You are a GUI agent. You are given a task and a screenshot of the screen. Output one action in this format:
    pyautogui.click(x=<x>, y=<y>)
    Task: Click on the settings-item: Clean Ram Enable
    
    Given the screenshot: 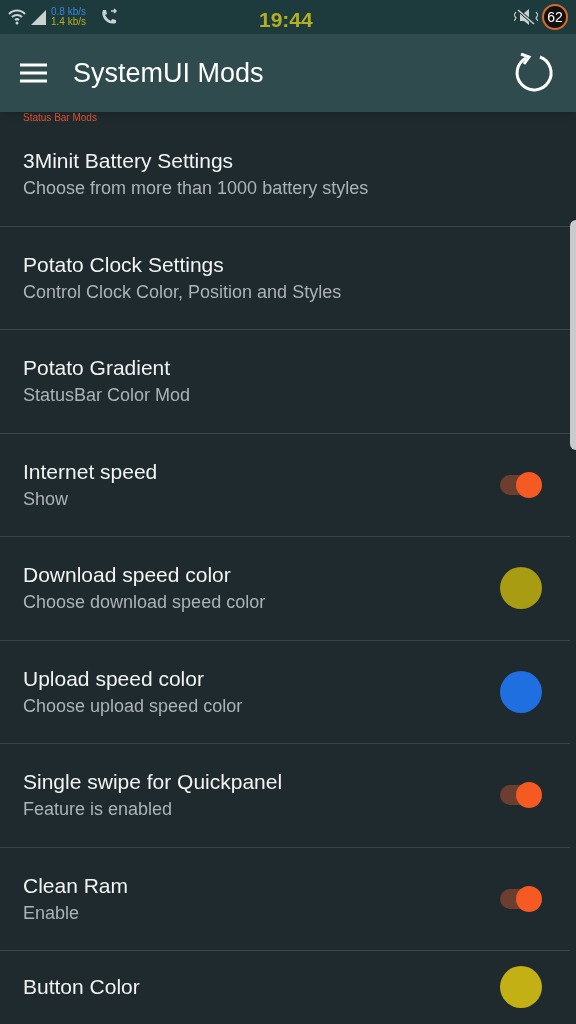 What is the action you would take?
    pyautogui.click(x=285, y=899)
    